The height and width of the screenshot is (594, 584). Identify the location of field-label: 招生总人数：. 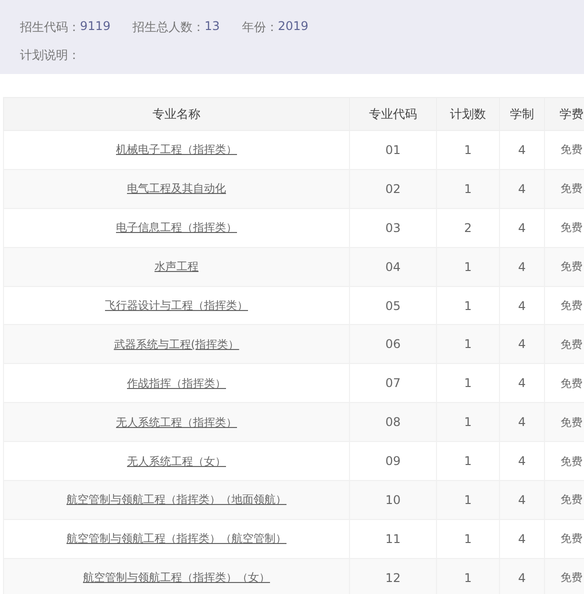
(168, 27).